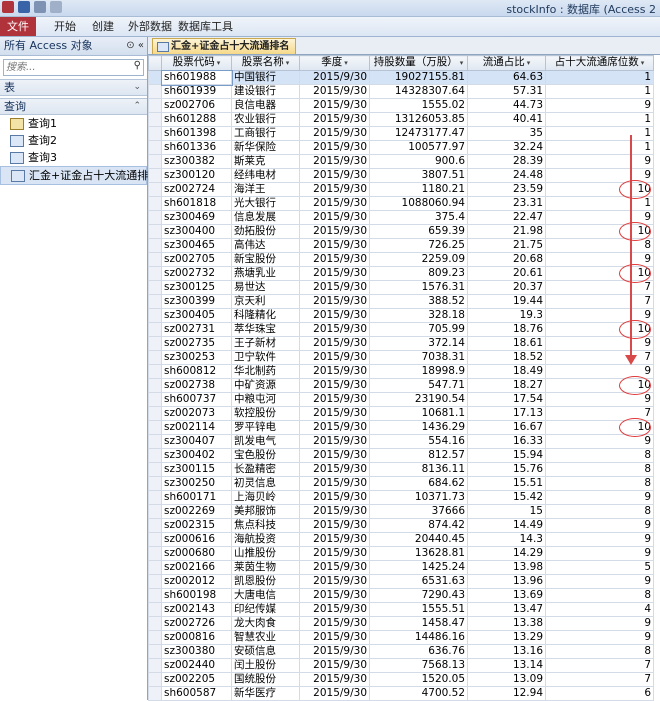 This screenshot has height=701, width=660. Describe the element at coordinates (196, 413) in the screenshot. I see `table-cell: sz002073` at that location.